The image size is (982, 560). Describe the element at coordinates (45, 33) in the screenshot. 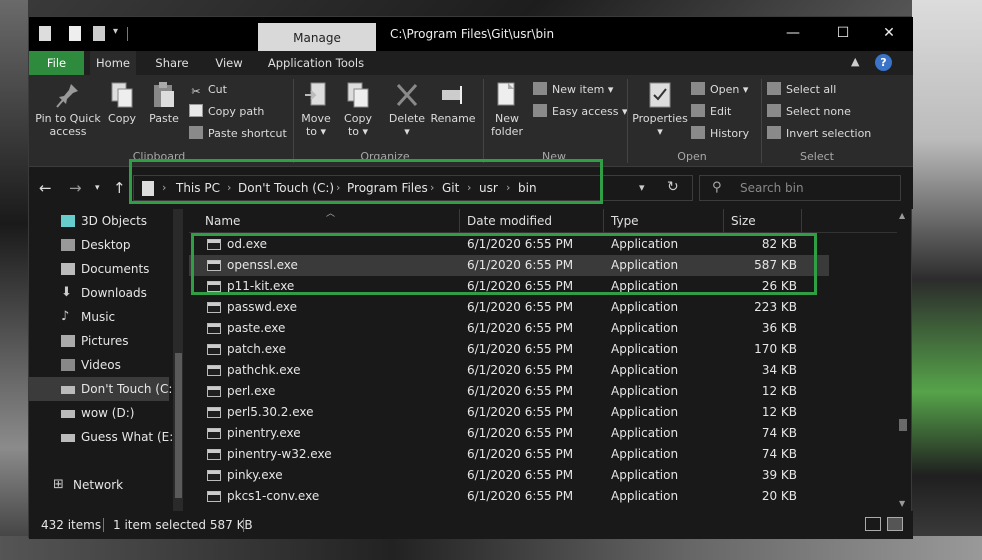

I see `folder-icon` at that location.